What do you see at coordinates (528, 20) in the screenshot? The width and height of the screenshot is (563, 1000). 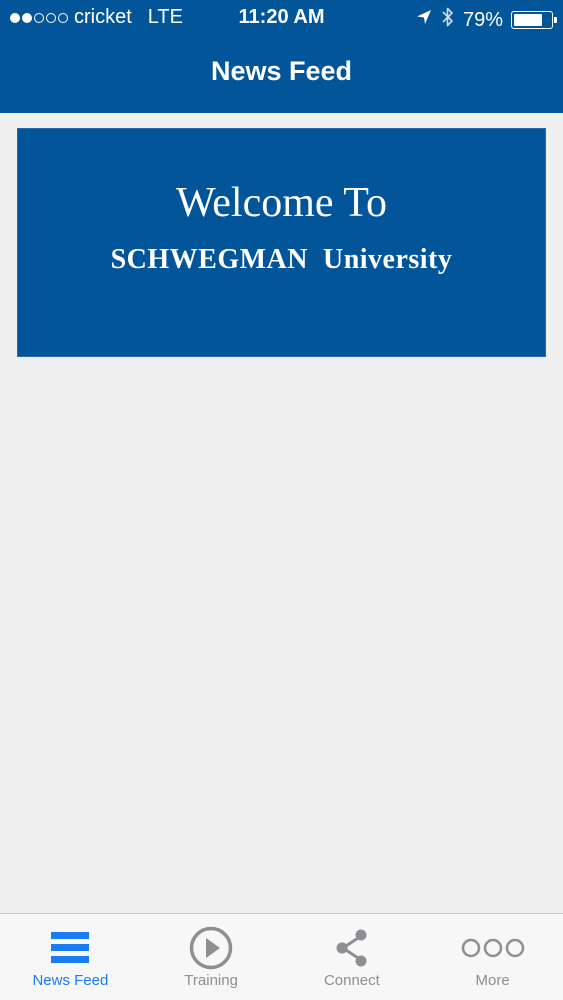 I see `battery-level` at bounding box center [528, 20].